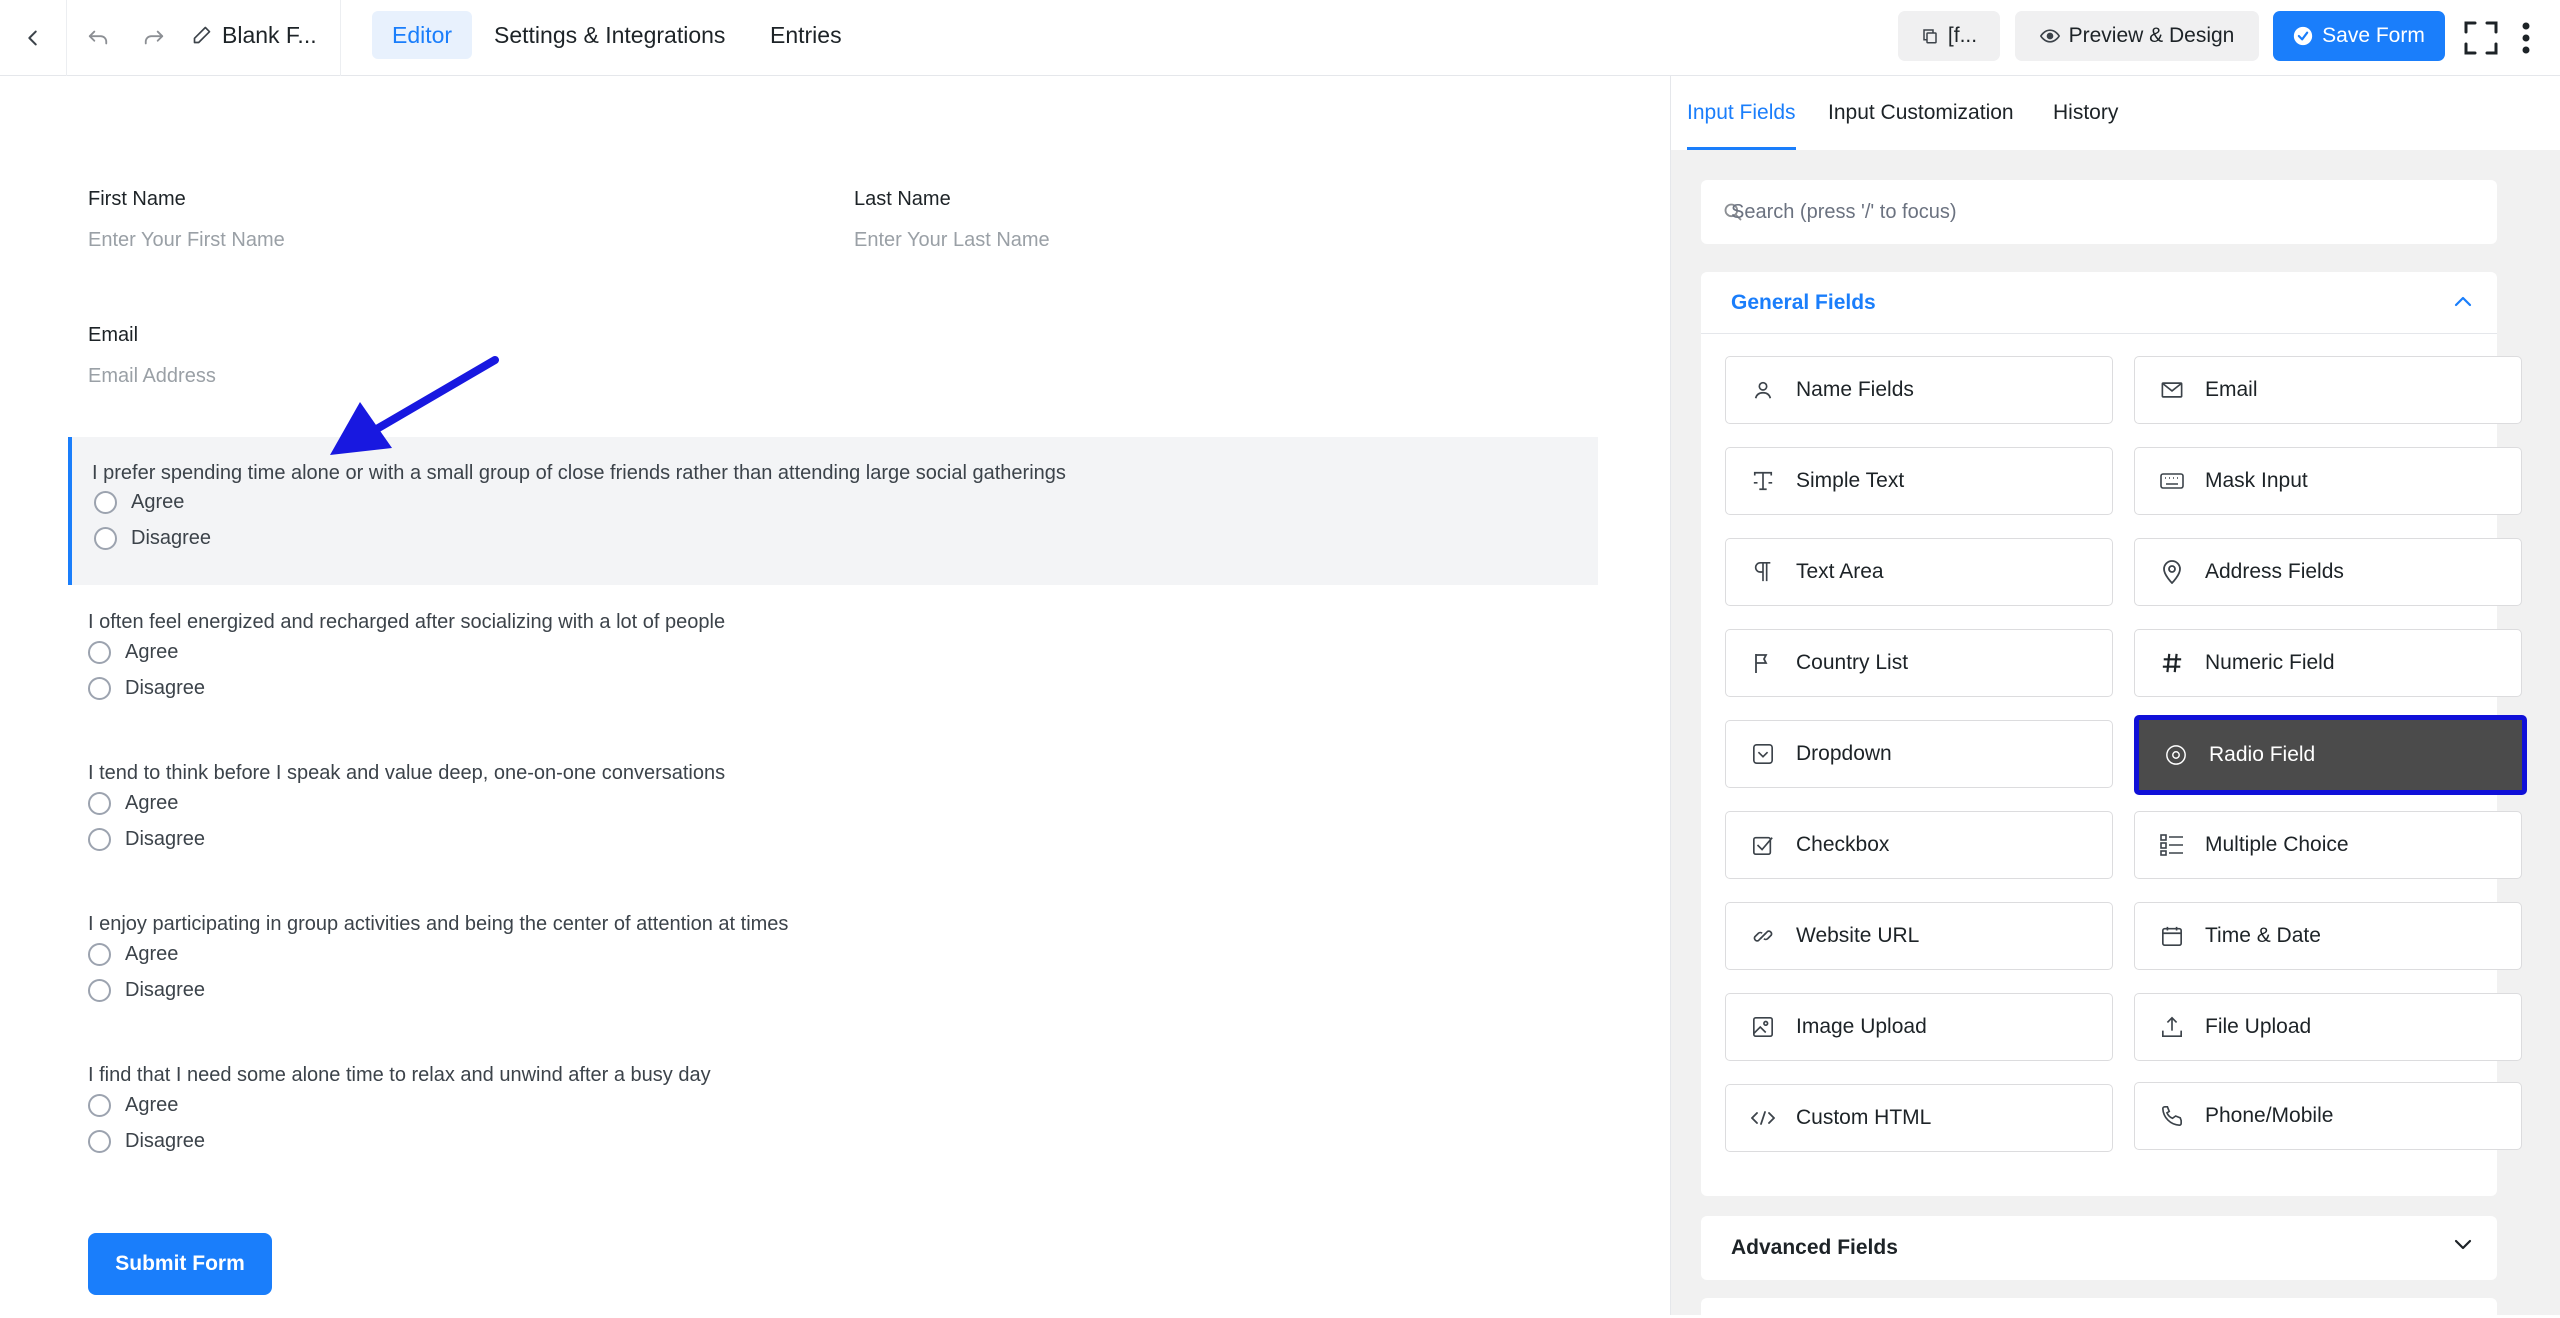 The width and height of the screenshot is (2560, 1318). I want to click on annotation-arrow-icon, so click(414, 405).